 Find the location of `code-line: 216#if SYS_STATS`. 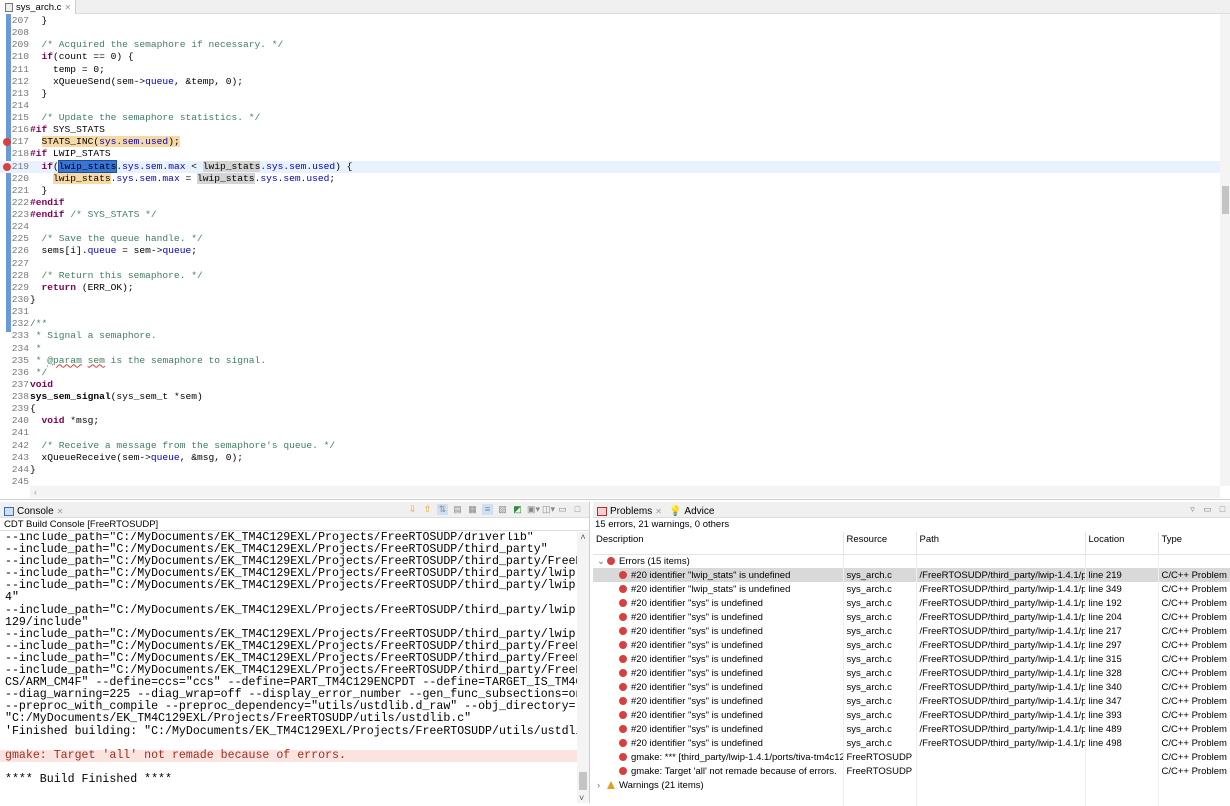

code-line: 216#if SYS_STATS is located at coordinates (610, 130).